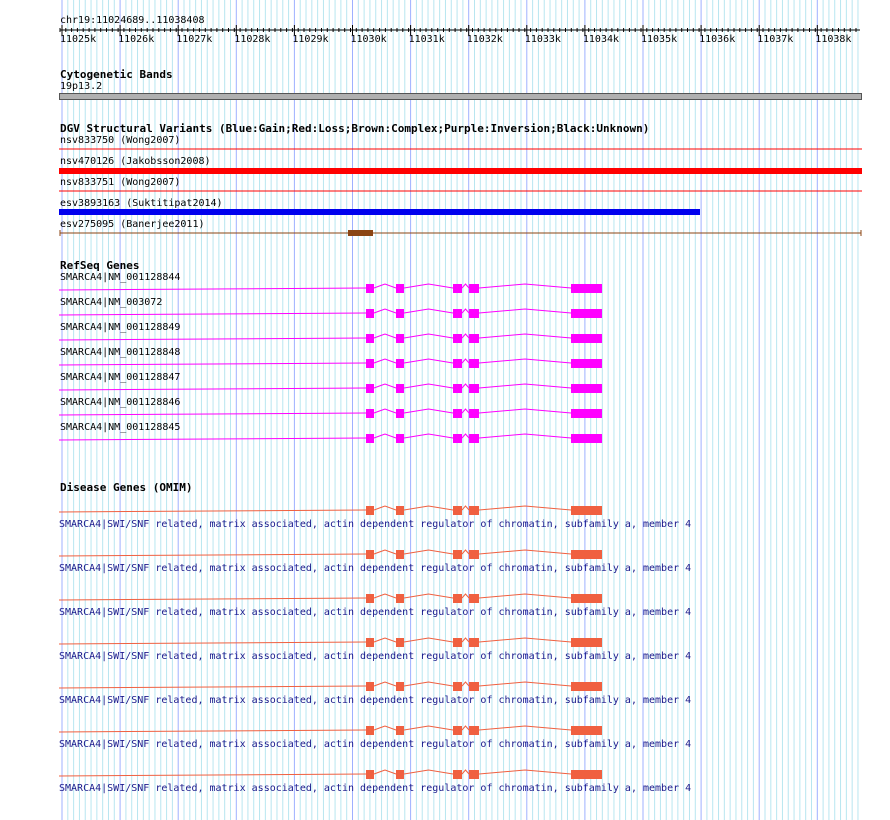  I want to click on refseq-track-title: RefSeq Genes, so click(100, 265).